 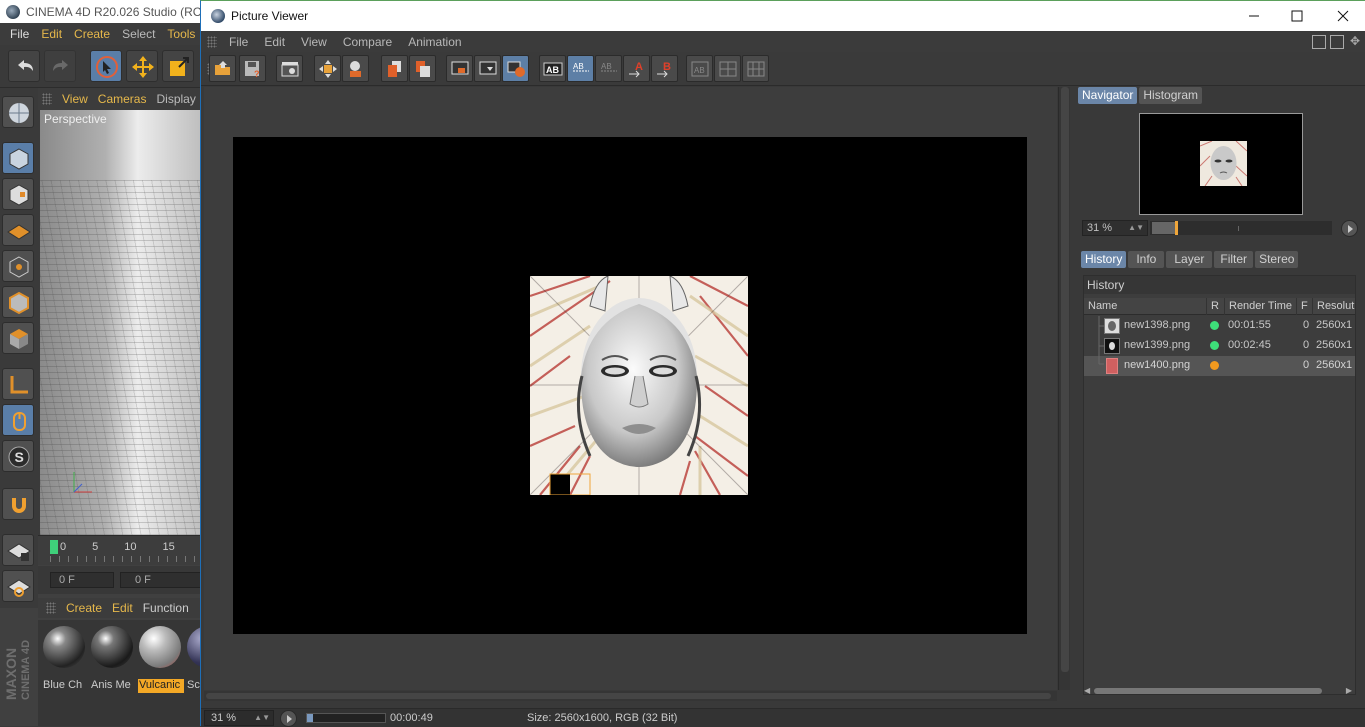 I want to click on save-button: ?, so click(x=252, y=68).